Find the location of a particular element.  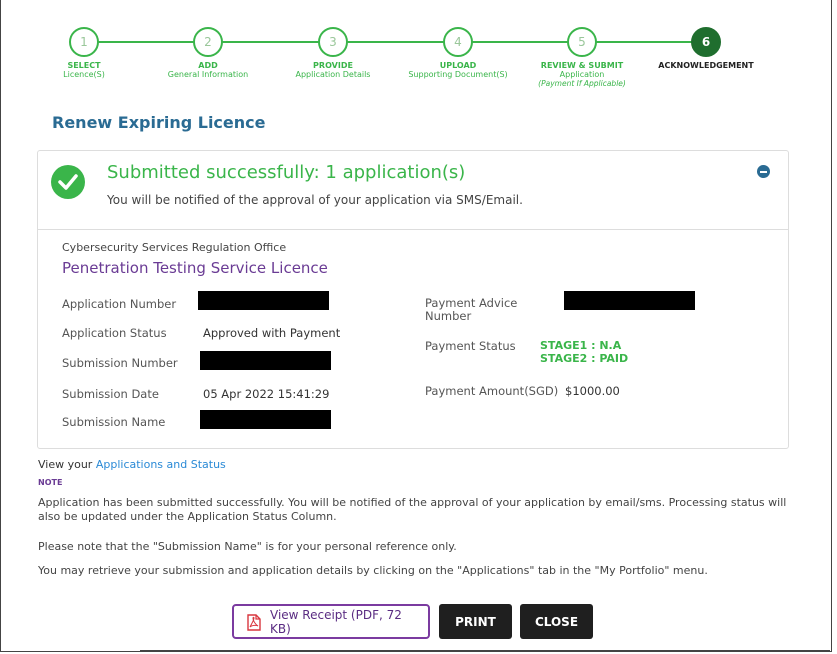

note-label: NOTE is located at coordinates (50, 482).